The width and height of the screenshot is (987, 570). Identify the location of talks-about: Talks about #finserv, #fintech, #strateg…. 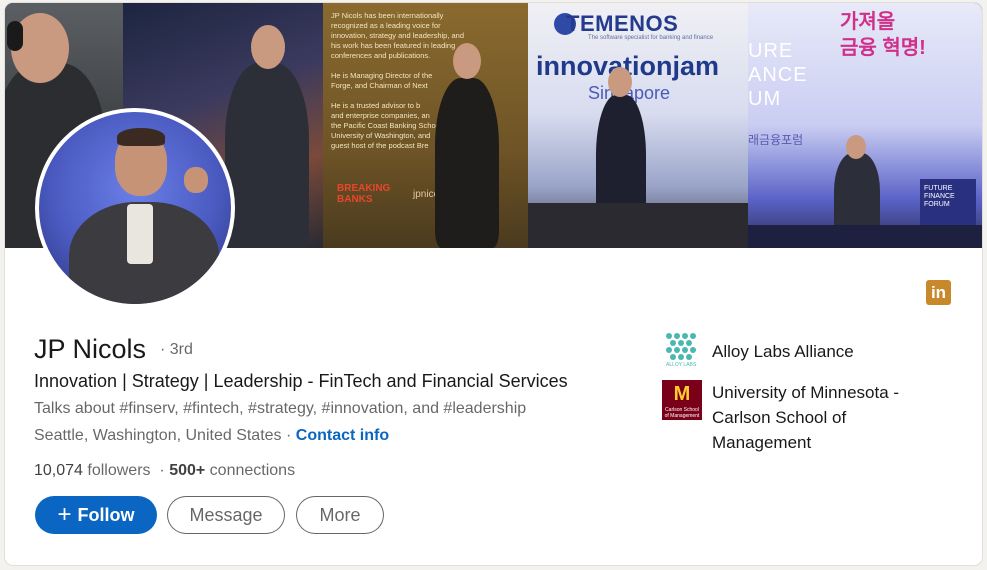
(280, 408).